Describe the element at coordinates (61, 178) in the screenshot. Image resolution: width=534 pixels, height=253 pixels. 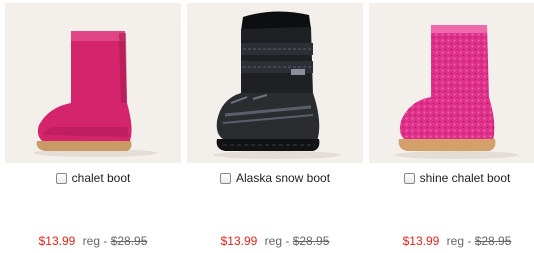
I see `compare-checkbox-chalet-boot` at that location.